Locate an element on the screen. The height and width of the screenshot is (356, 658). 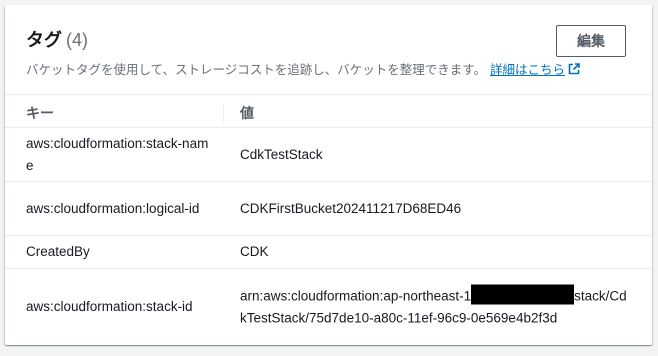
tag-key: aws:cloudformation:stack-id is located at coordinates (109, 306).